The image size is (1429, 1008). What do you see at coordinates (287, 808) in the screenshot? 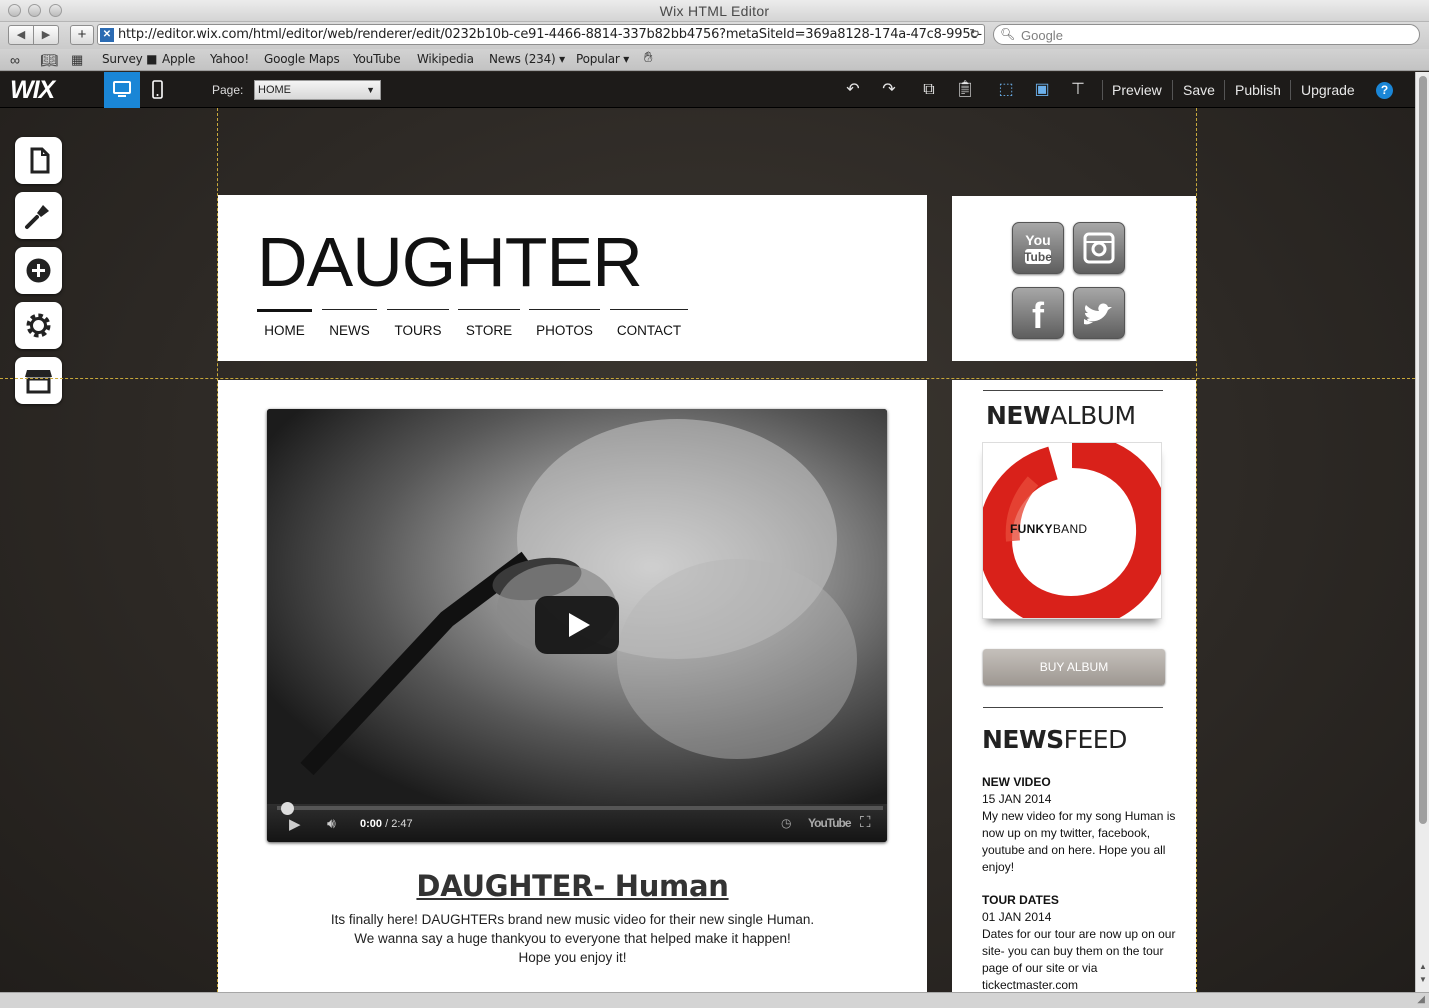
I see `progress-knob` at bounding box center [287, 808].